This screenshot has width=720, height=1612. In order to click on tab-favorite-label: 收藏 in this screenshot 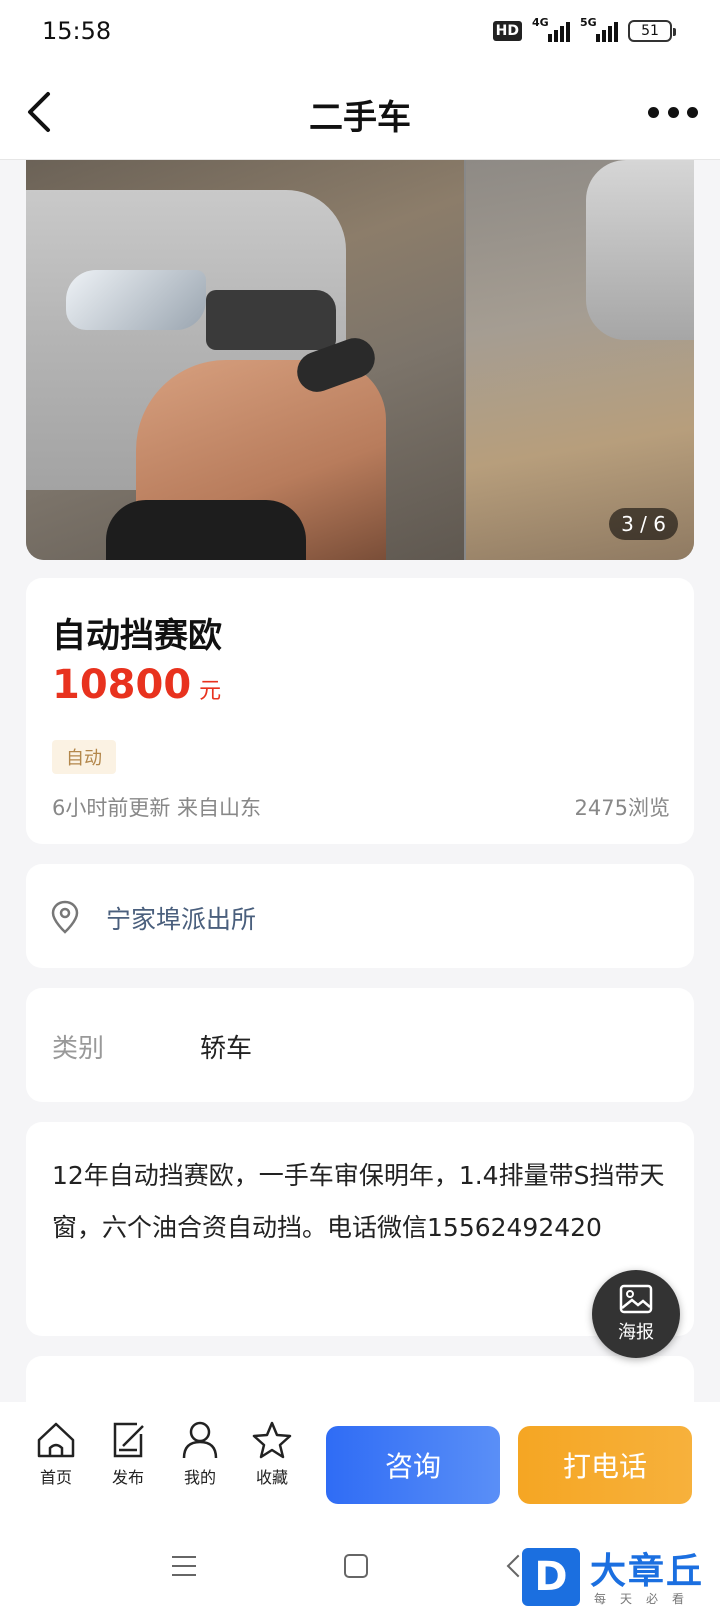, I will do `click(271, 1477)`.